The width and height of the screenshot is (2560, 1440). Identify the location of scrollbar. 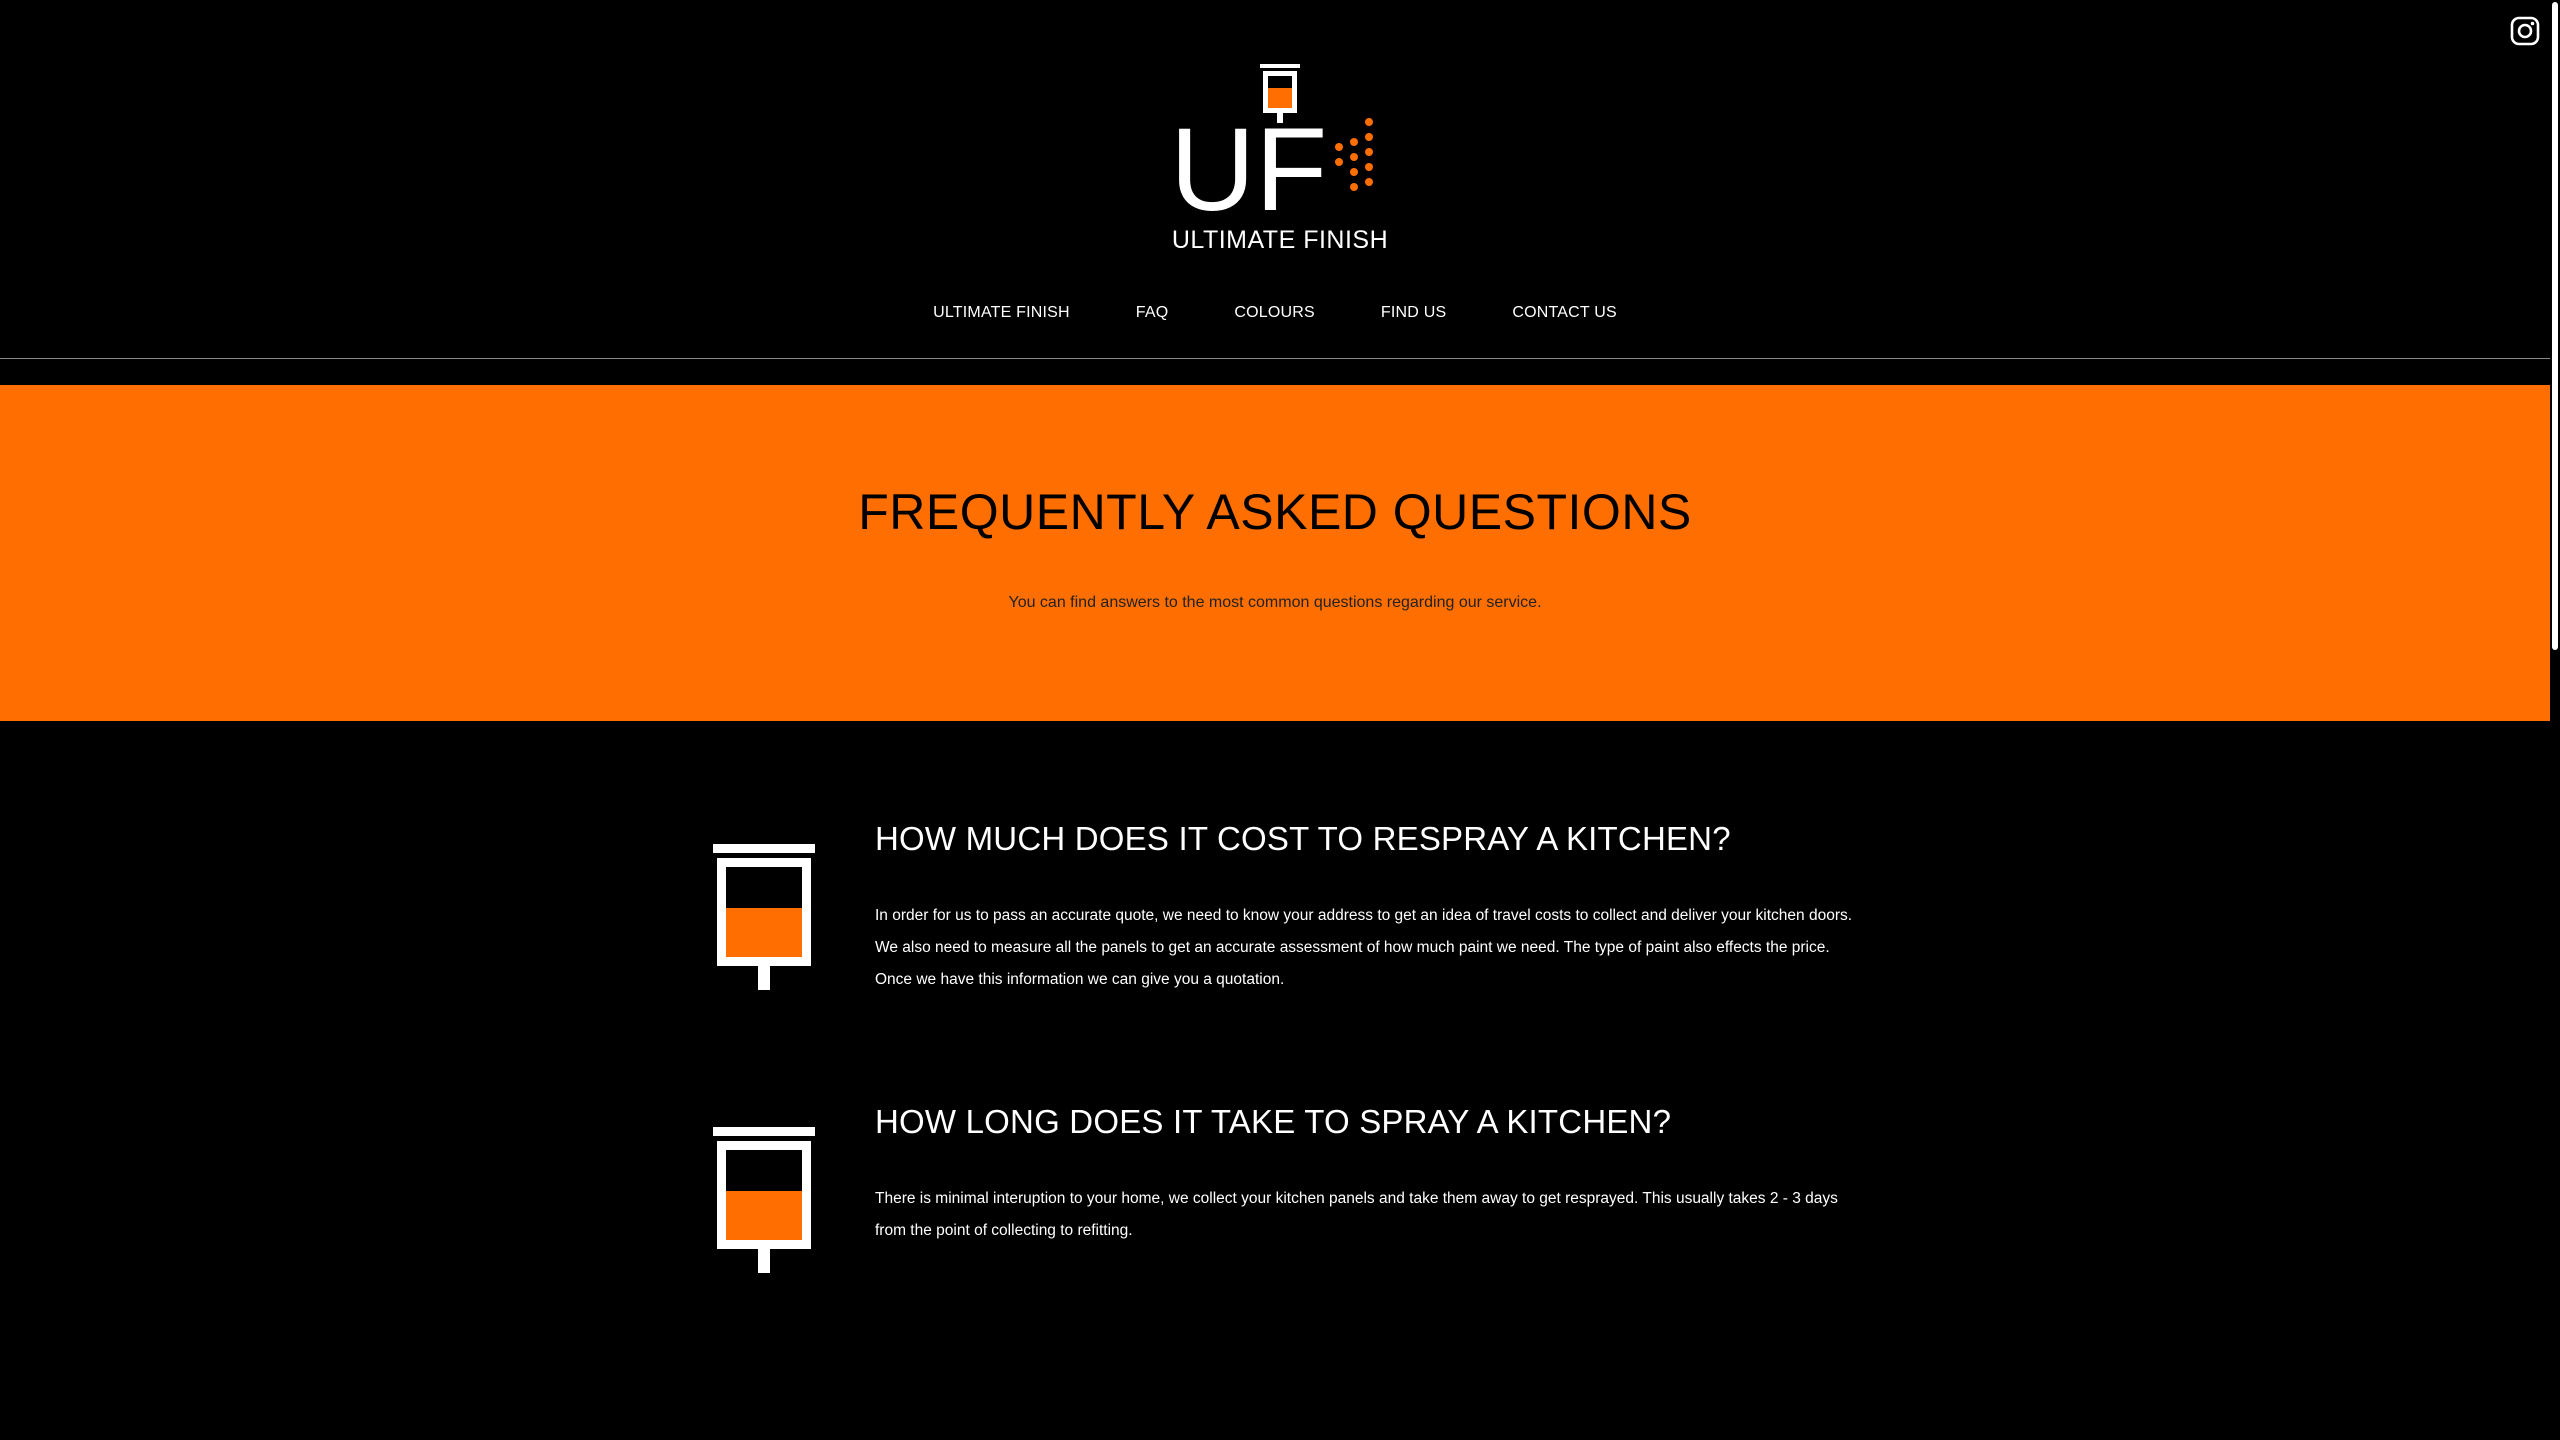
(2555, 720).